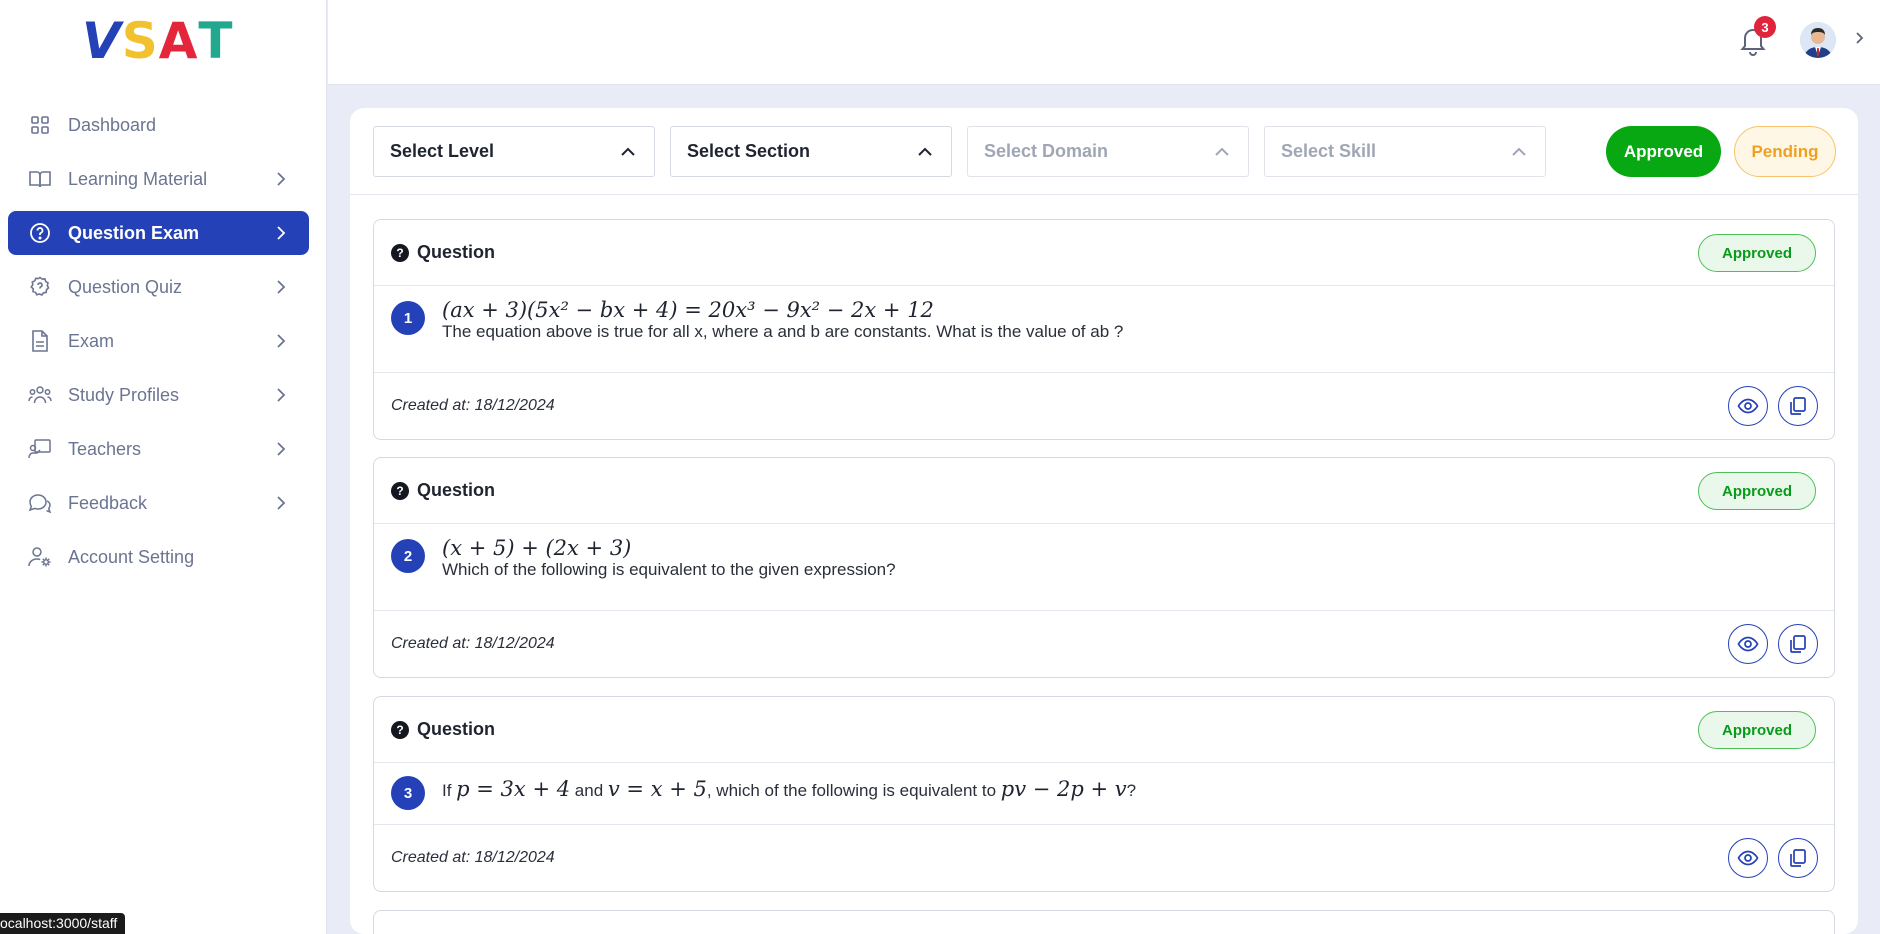  I want to click on sidebar-item-label: Study Profiles, so click(124, 394).